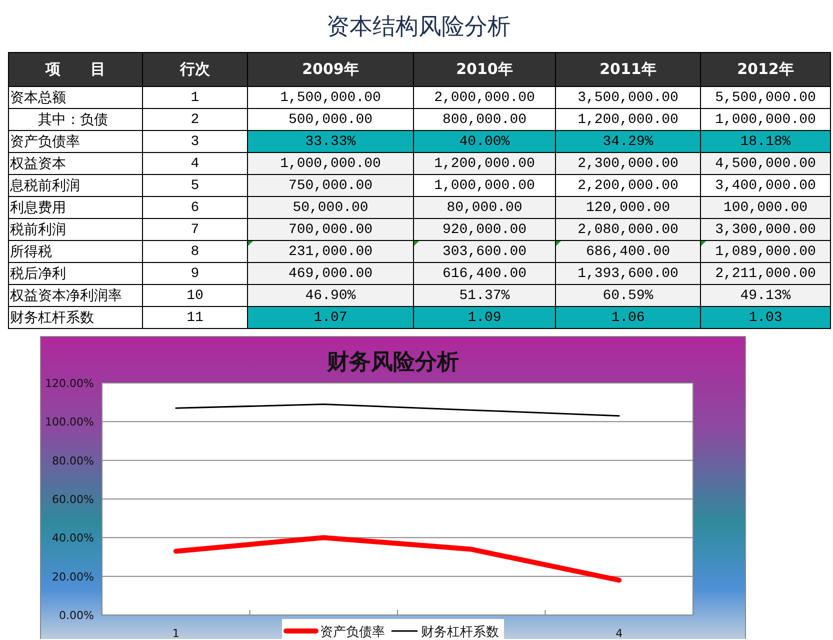 The width and height of the screenshot is (833, 640). I want to click on table-cell: 11, so click(195, 317).